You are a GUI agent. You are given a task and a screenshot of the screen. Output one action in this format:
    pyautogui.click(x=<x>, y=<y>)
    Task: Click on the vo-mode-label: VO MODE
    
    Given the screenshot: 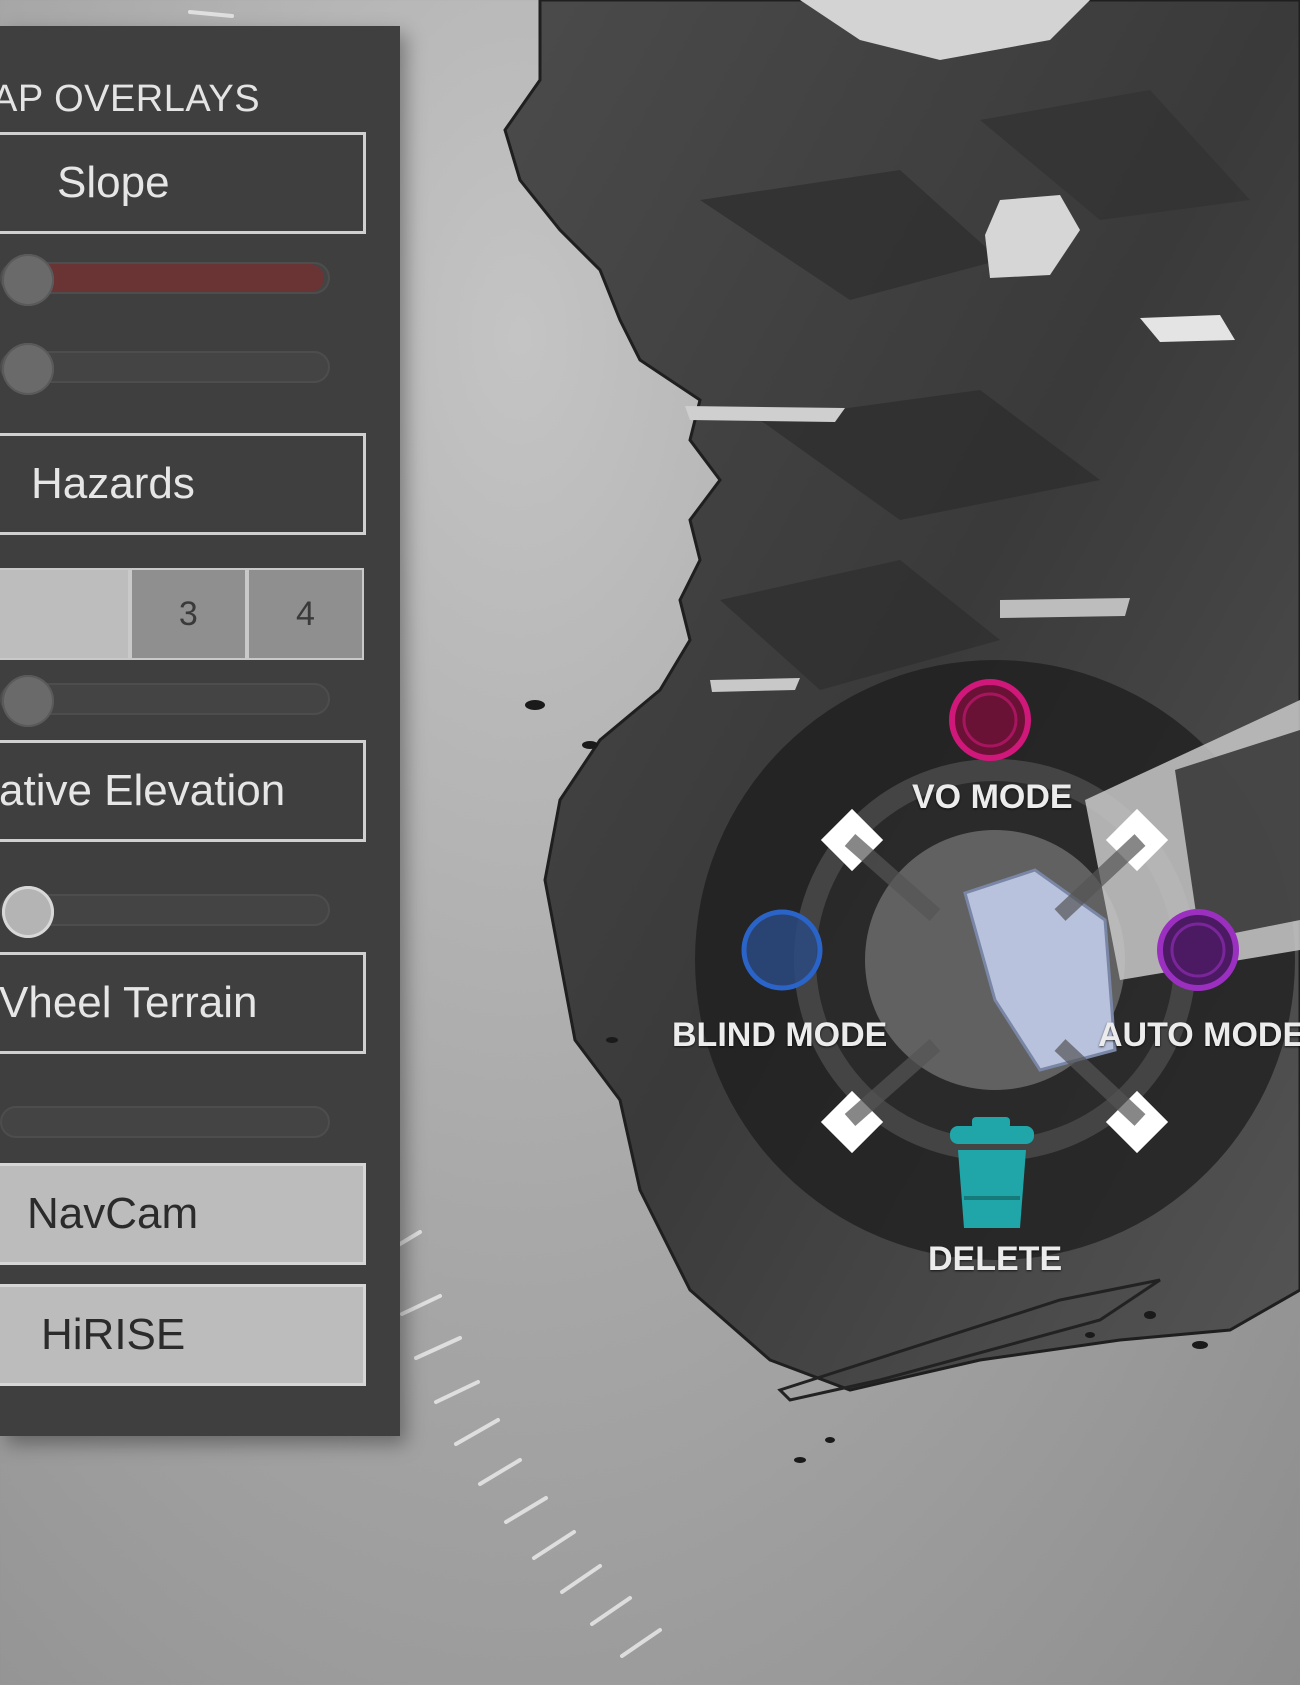 What is the action you would take?
    pyautogui.click(x=992, y=797)
    